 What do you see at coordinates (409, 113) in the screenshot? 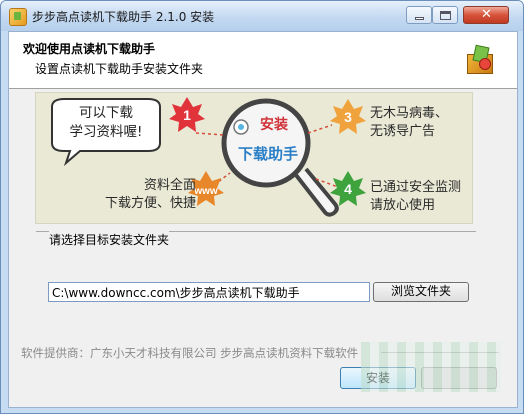
I see `feature-right-top-line-1: 无木马病毒、` at bounding box center [409, 113].